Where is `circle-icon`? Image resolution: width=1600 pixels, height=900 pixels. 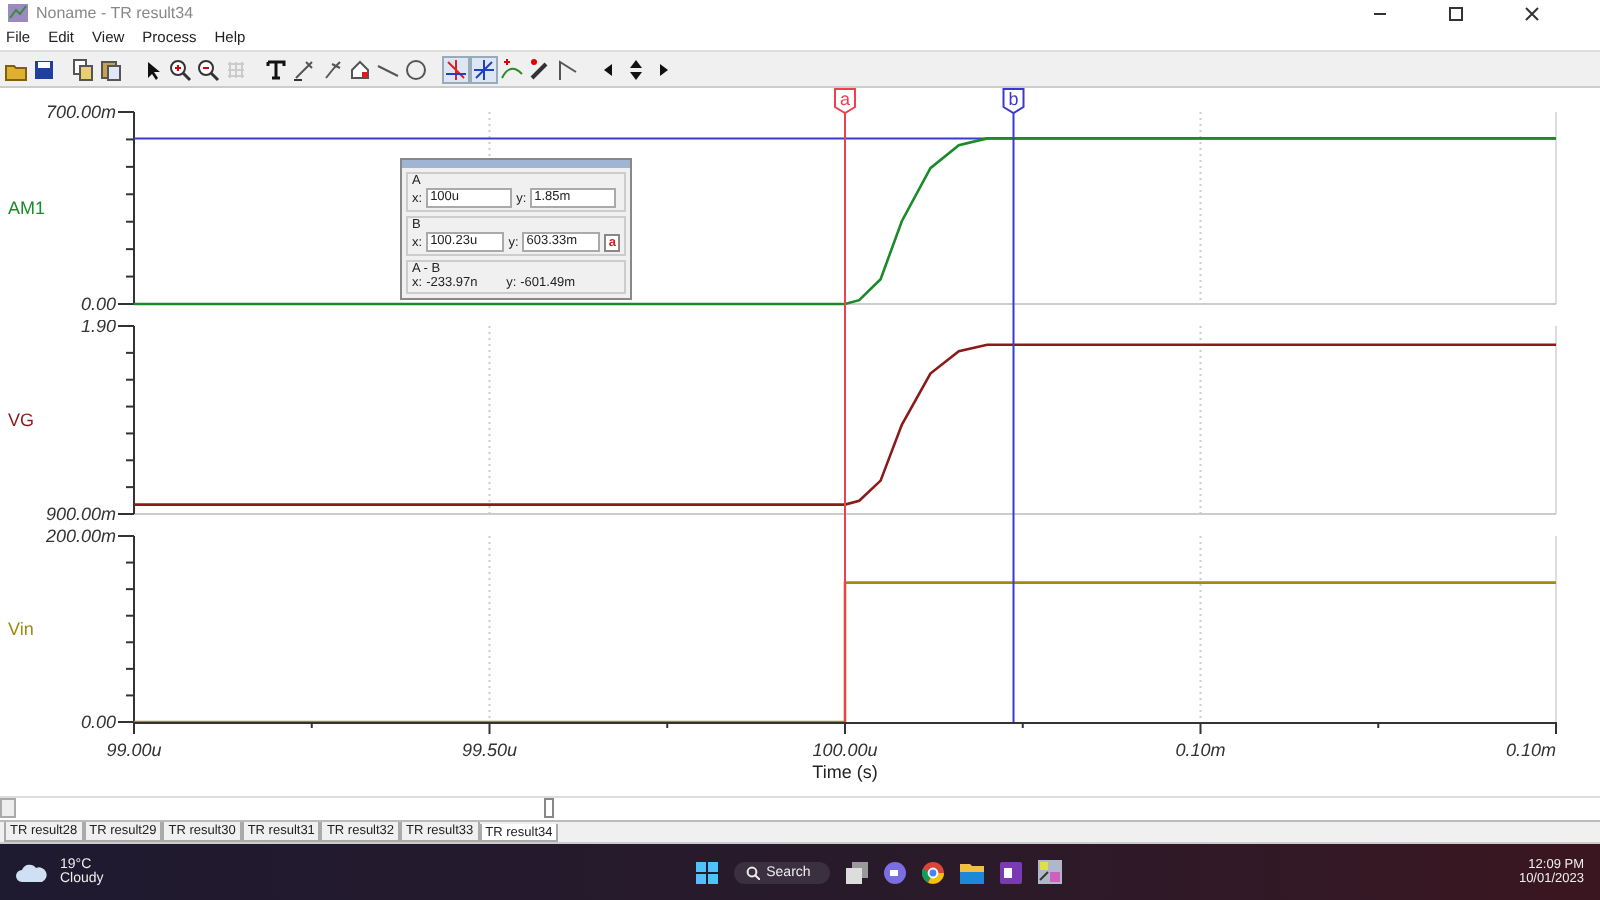
circle-icon is located at coordinates (416, 69).